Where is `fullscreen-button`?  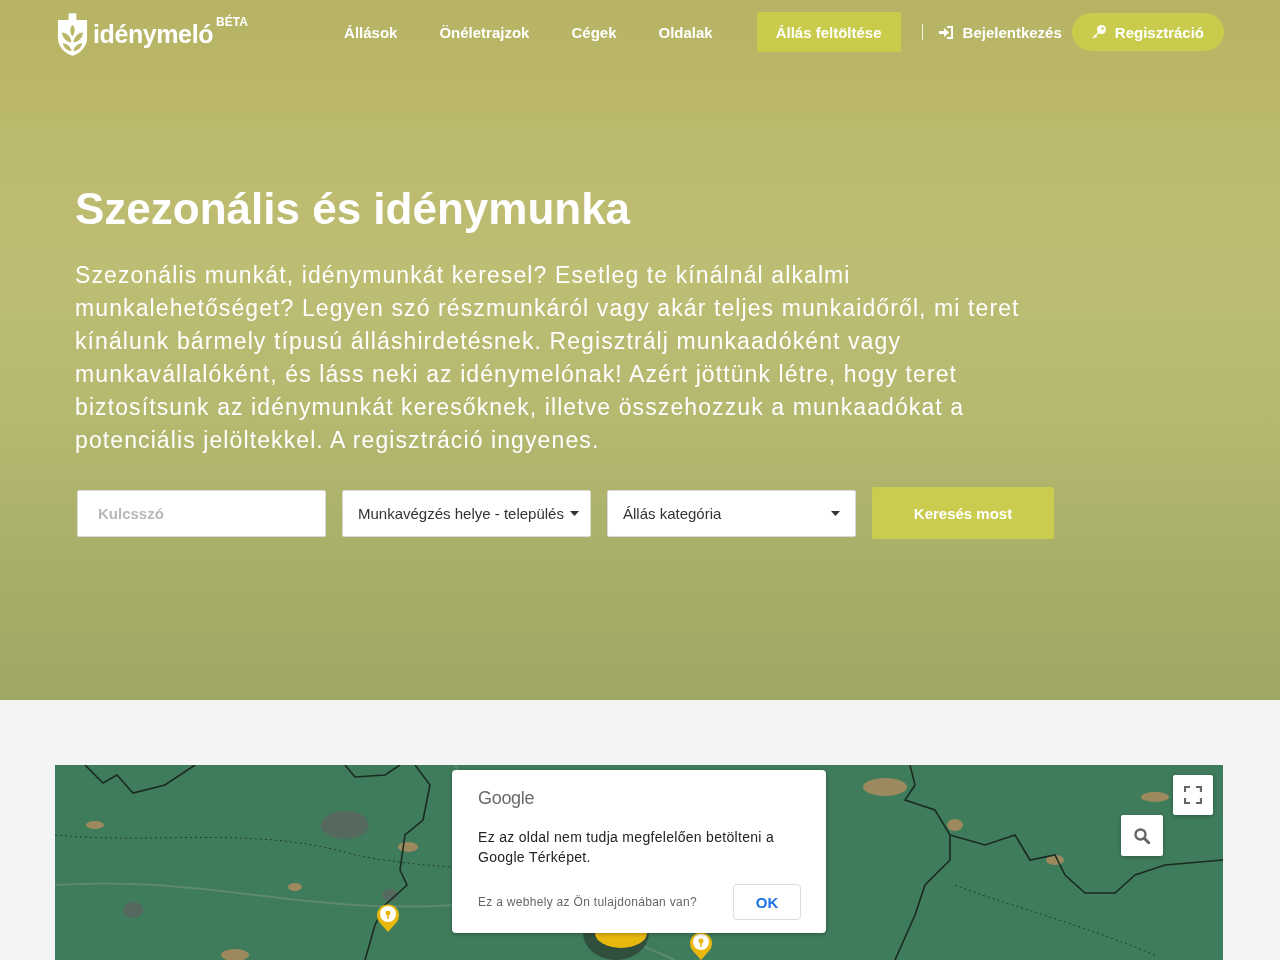 fullscreen-button is located at coordinates (1193, 795).